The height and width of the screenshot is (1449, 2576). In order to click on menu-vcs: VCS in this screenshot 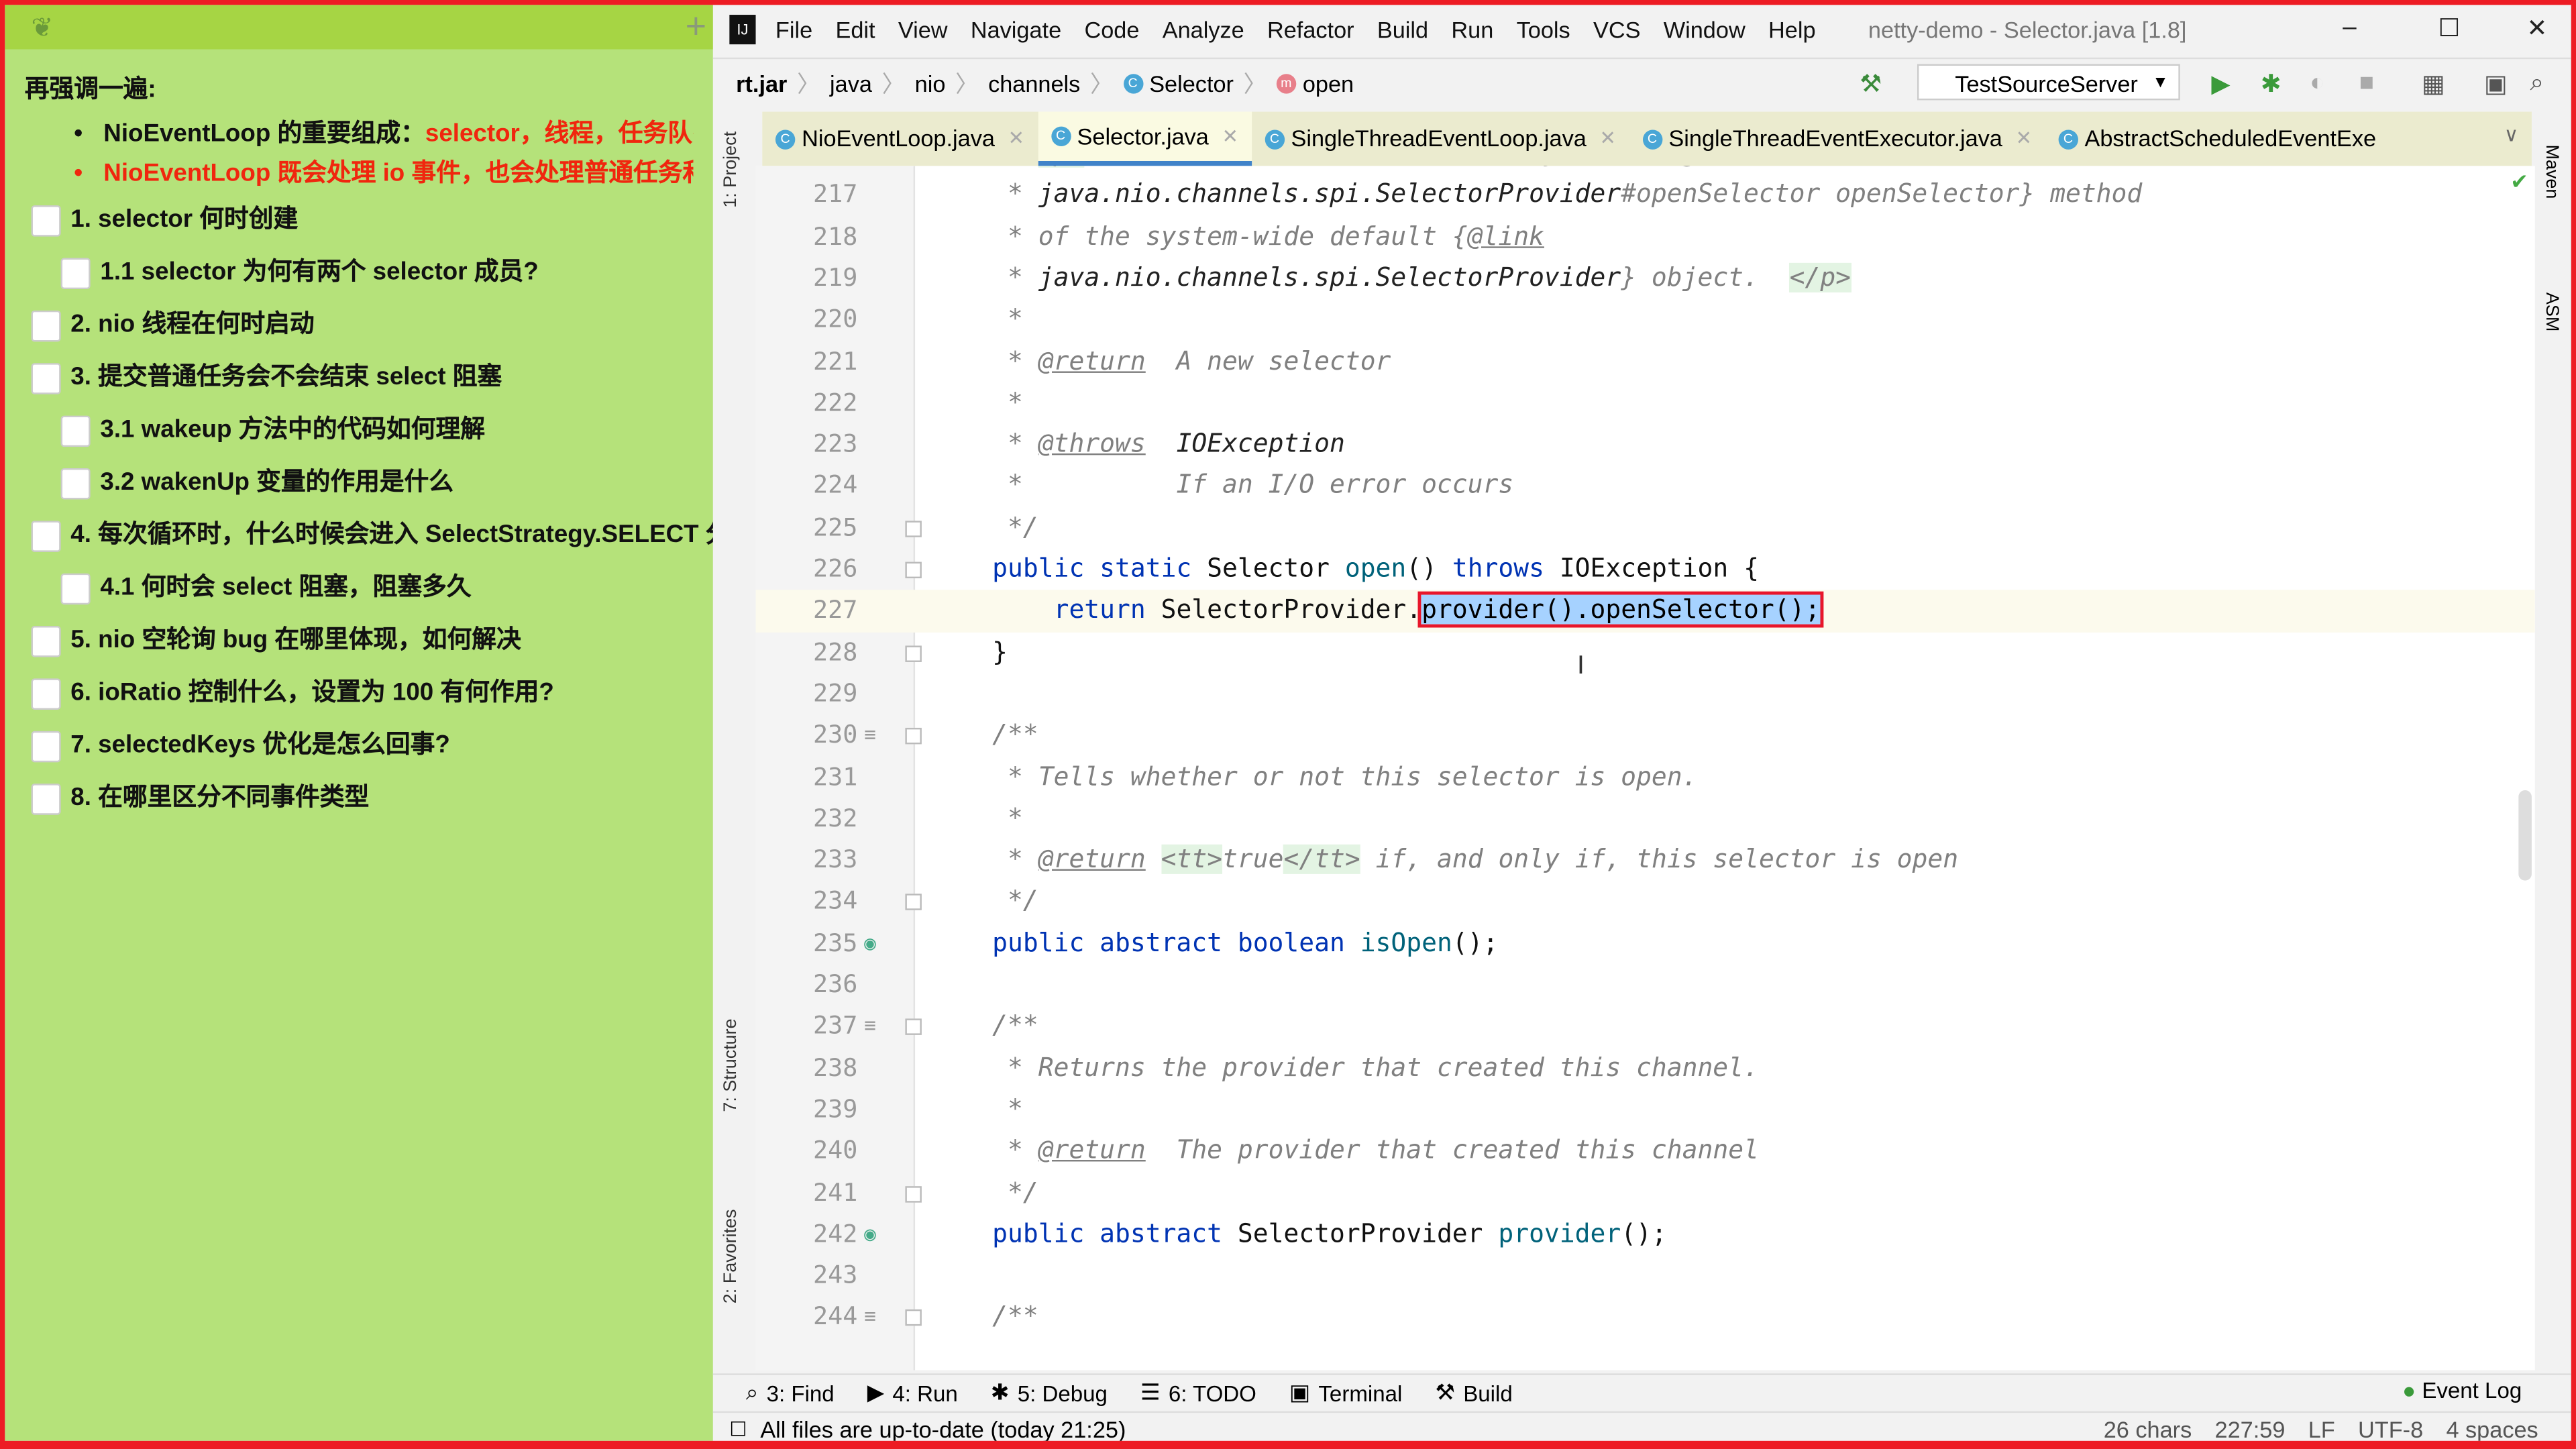, I will do `click(1617, 29)`.